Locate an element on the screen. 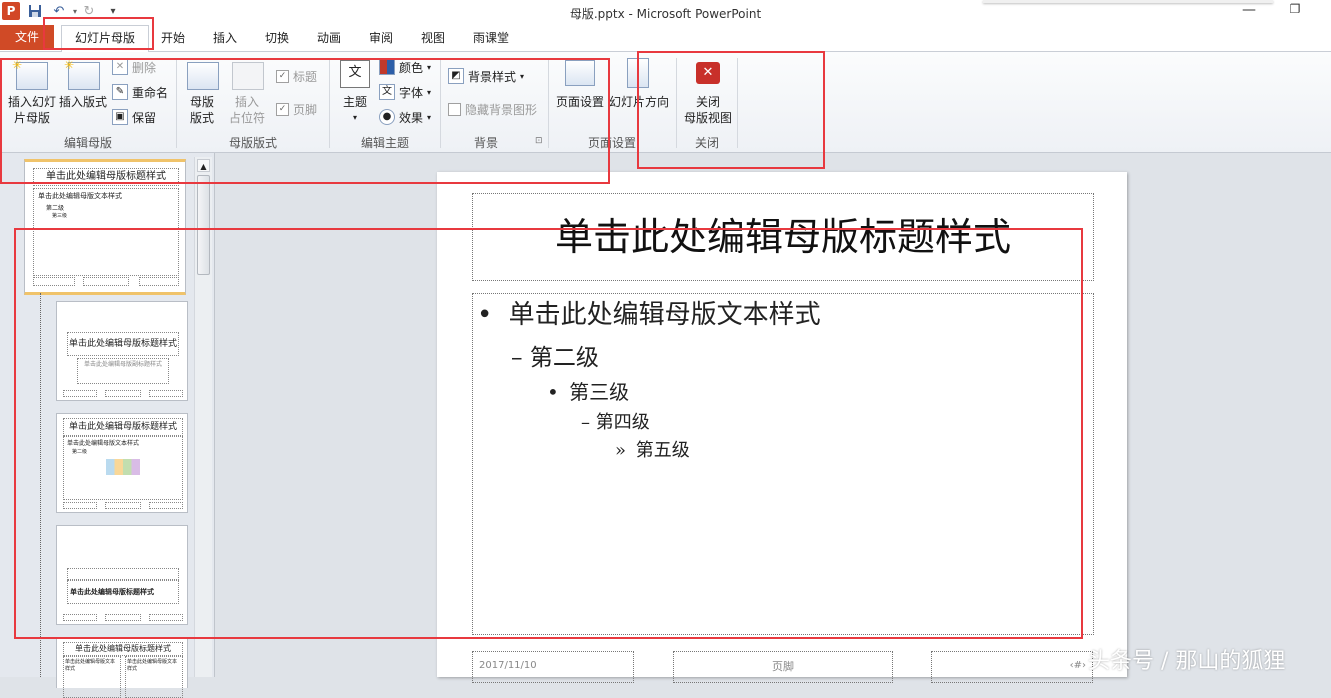 The height and width of the screenshot is (698, 1331). thumb-title: 单击此处编辑母版标题样式 is located at coordinates (123, 648).